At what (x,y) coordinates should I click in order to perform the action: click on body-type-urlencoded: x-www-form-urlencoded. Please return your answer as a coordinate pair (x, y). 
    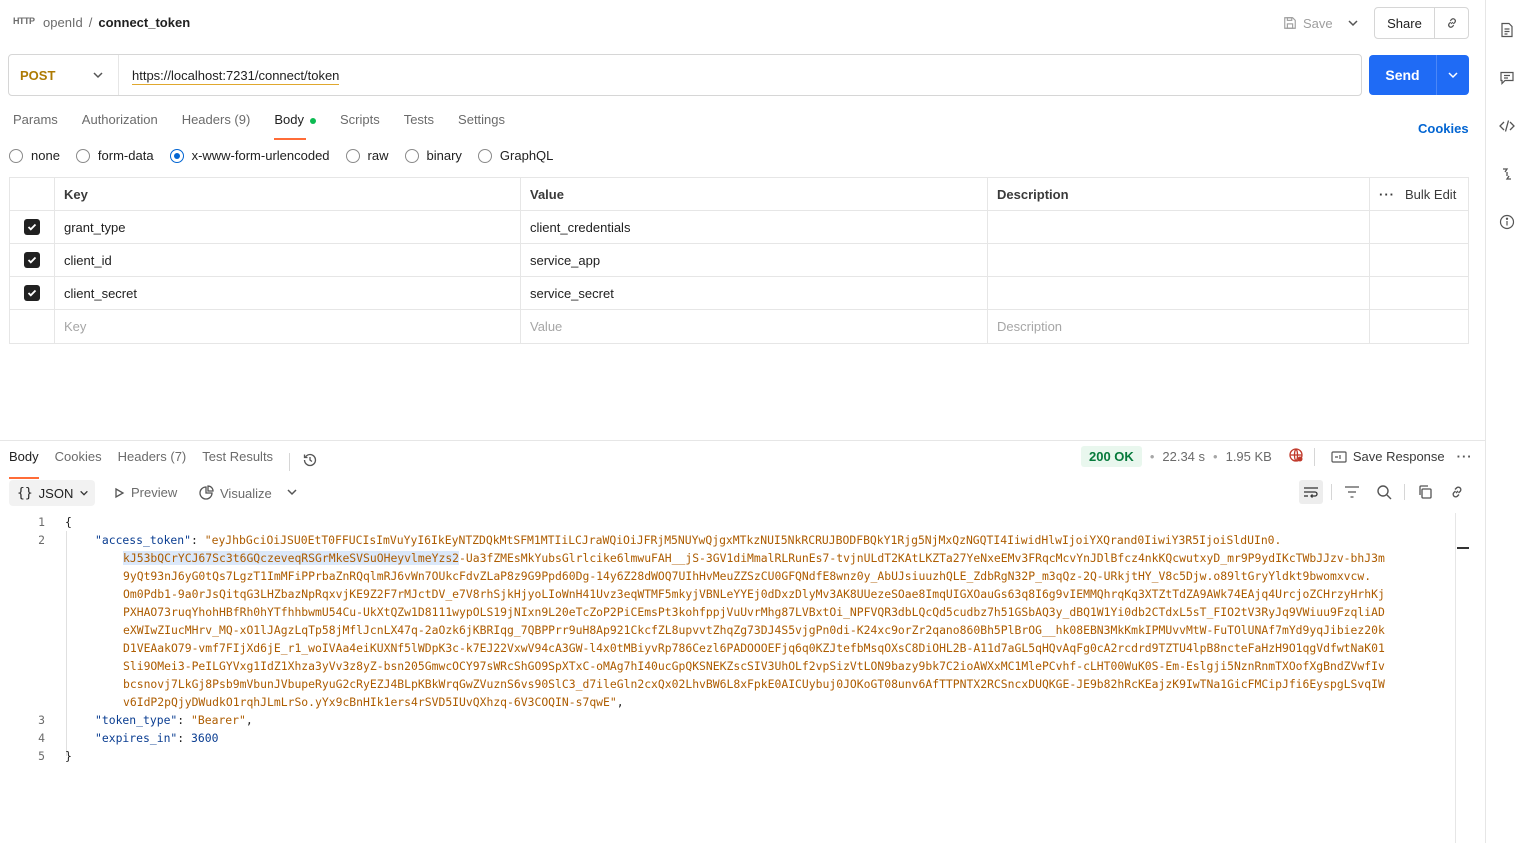
    Looking at the image, I should click on (249, 155).